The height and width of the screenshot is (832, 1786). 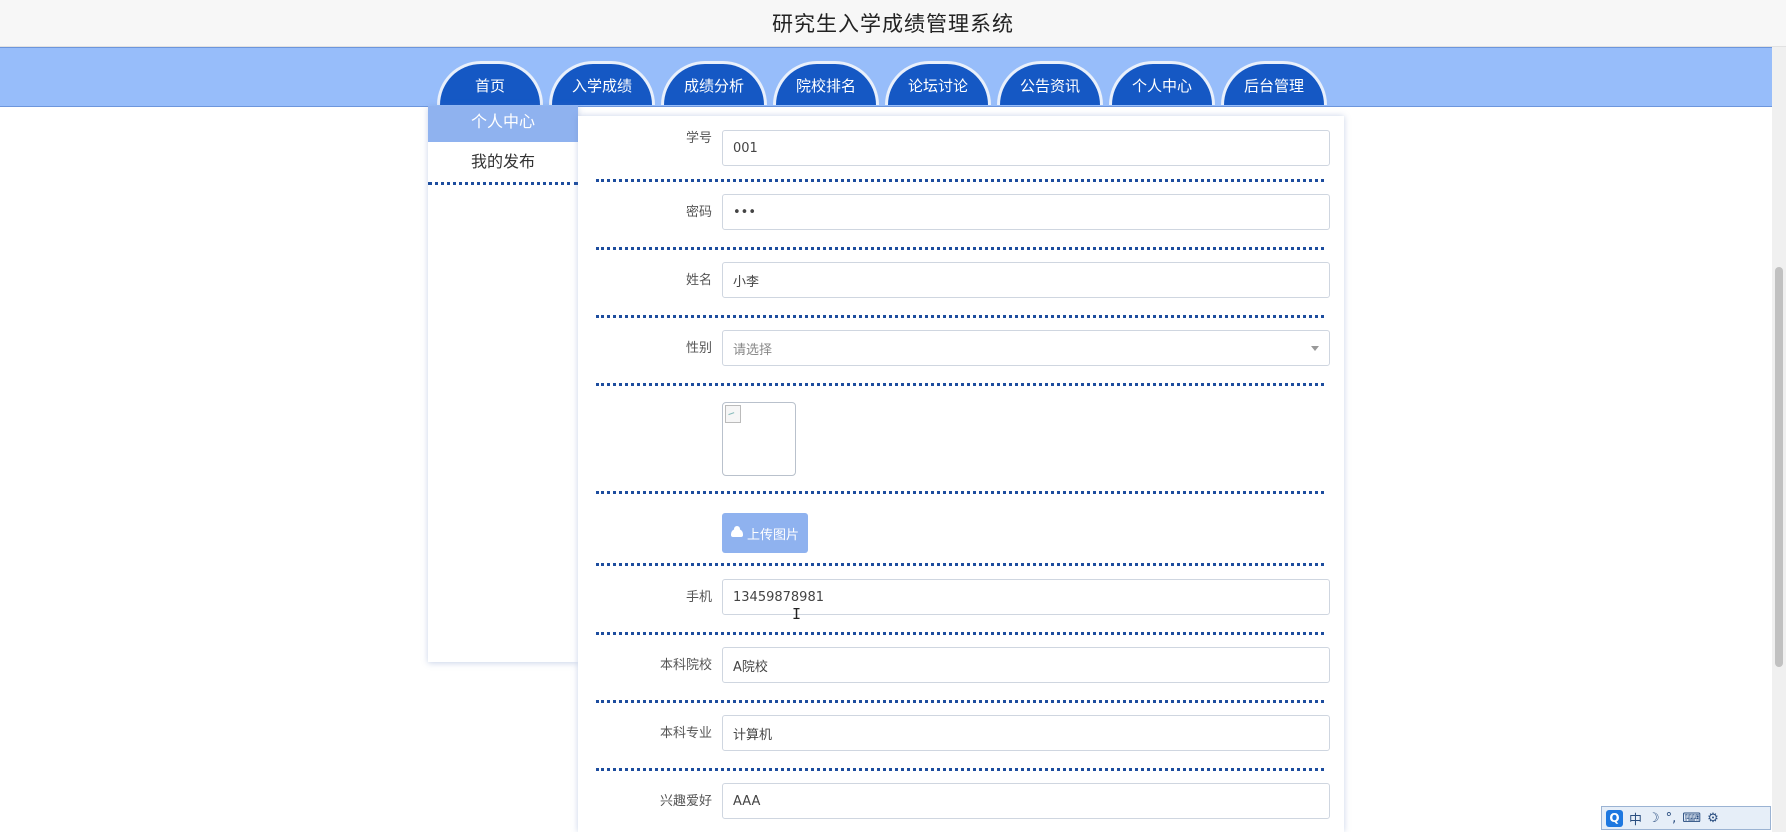 I want to click on form-row-undergrad-major: 本科专业 计算机, so click(x=963, y=737).